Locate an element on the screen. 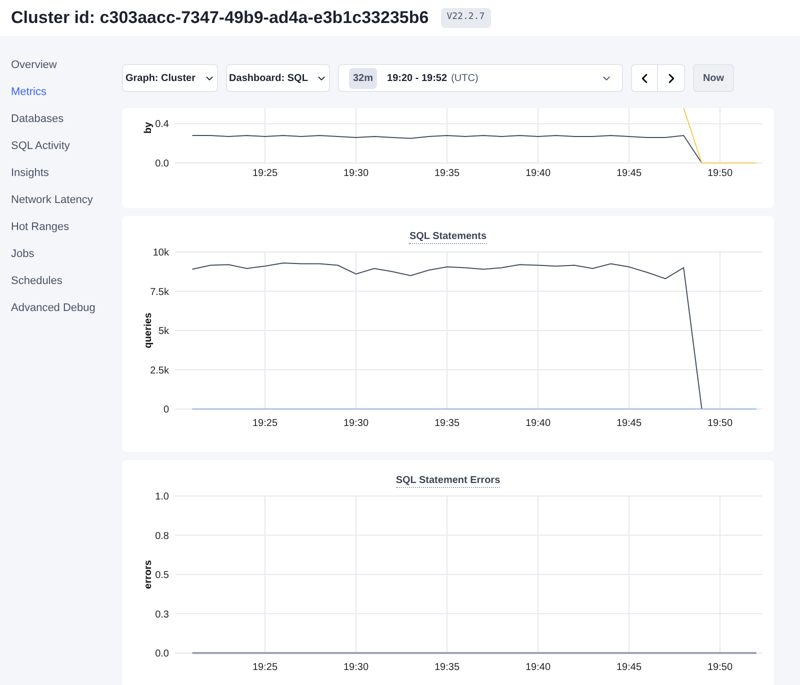 The image size is (800, 685). y-tick-label: 5k is located at coordinates (163, 331).